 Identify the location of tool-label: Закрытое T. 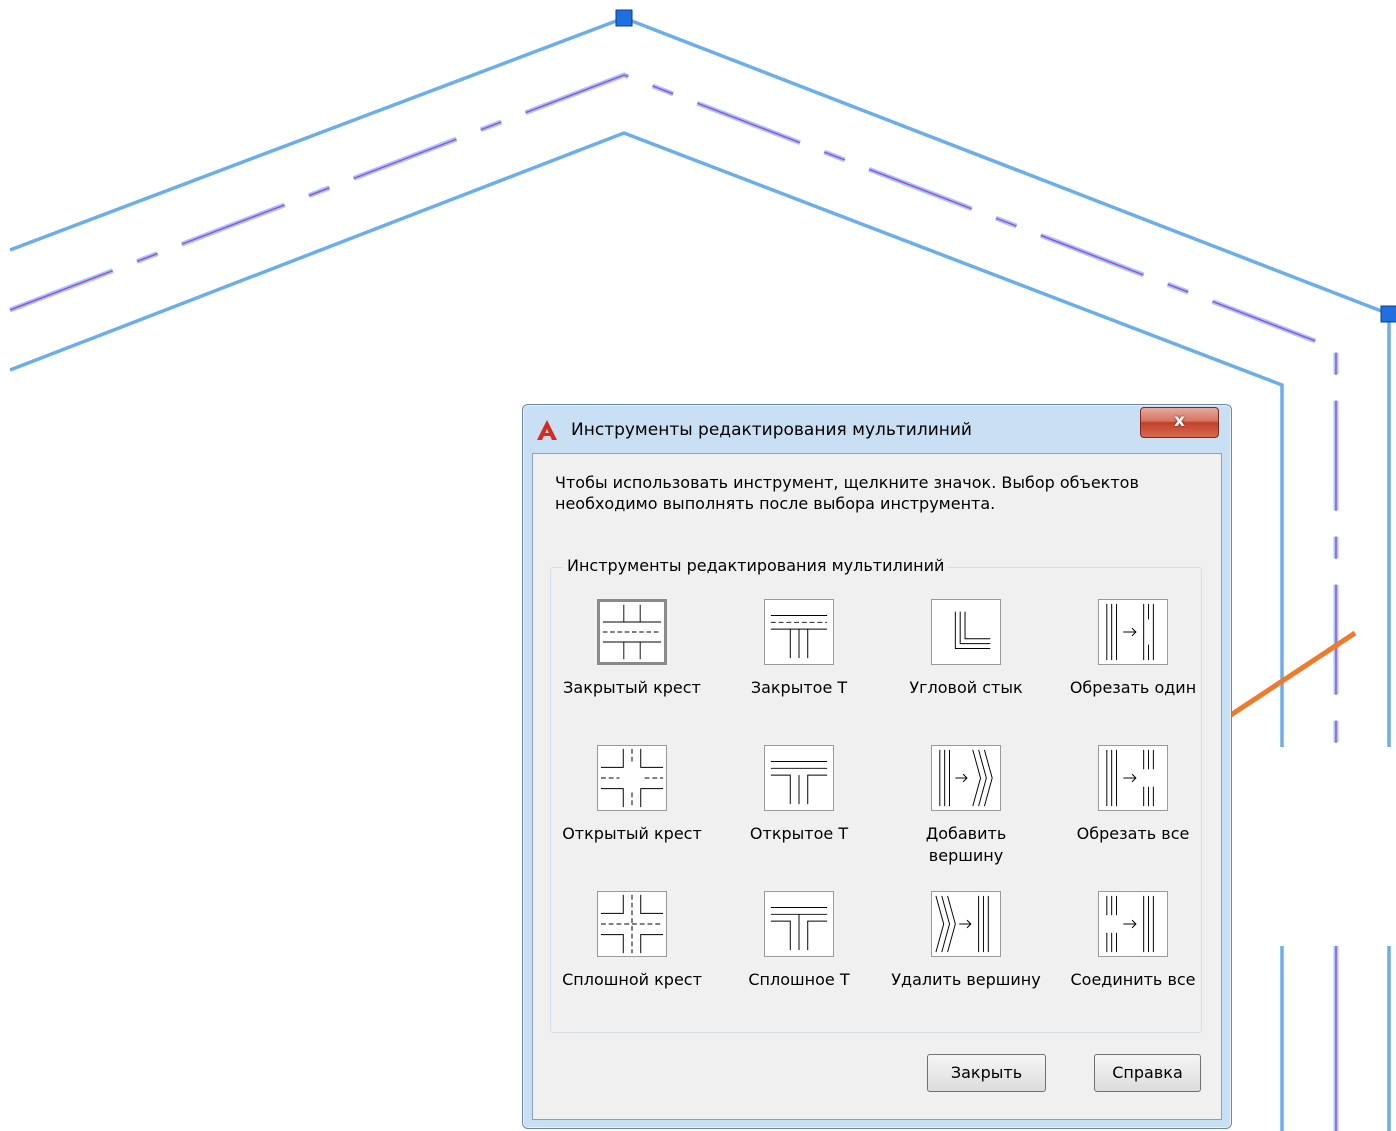
(799, 687).